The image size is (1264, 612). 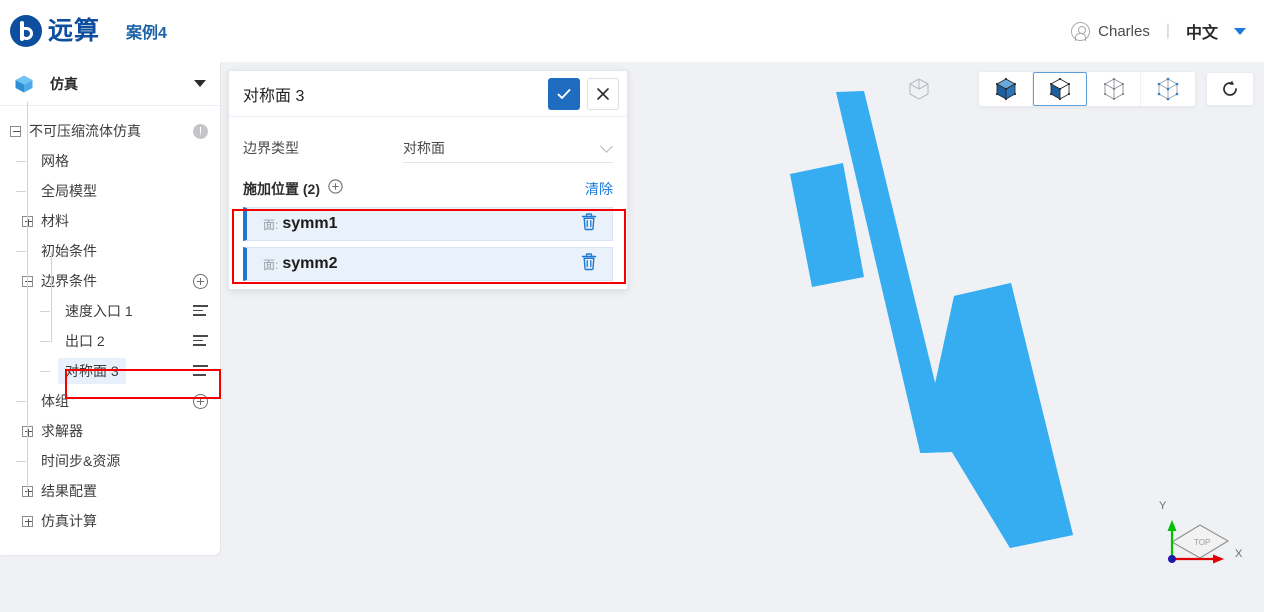 I want to click on plus-circle-icon, so click(x=335, y=189).